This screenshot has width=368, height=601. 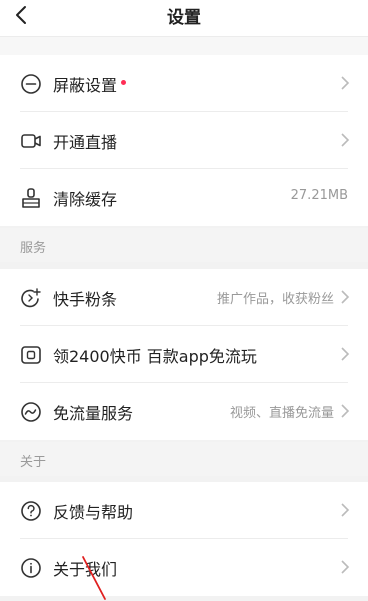 What do you see at coordinates (31, 298) in the screenshot?
I see `fan-tiao-icon` at bounding box center [31, 298].